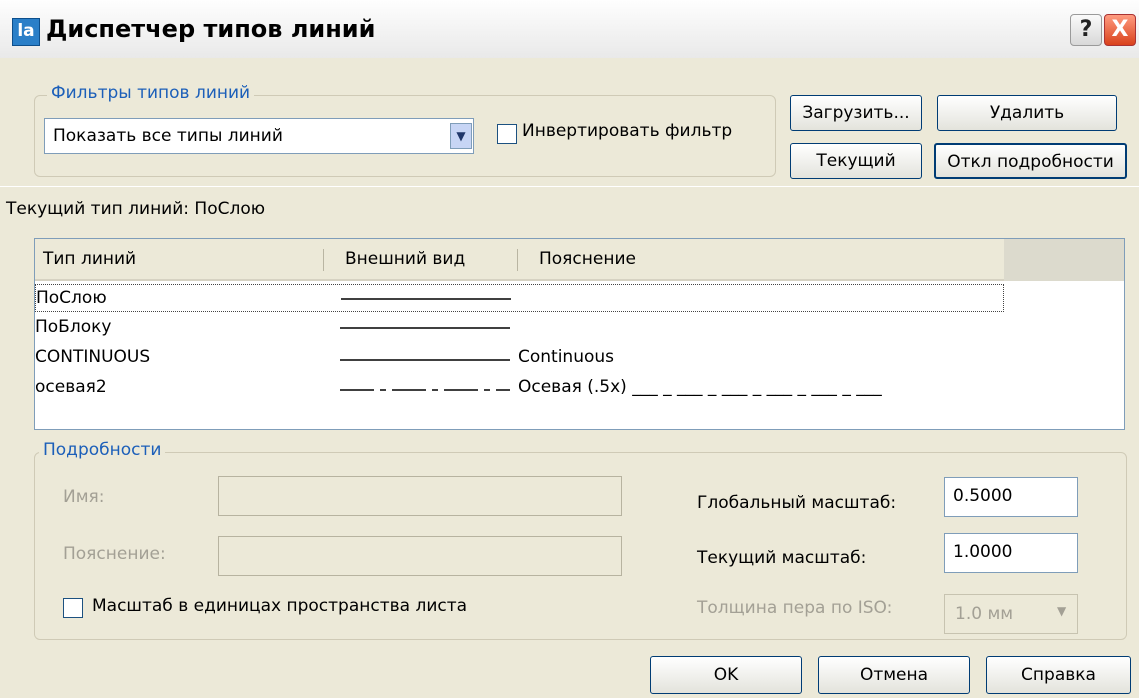  What do you see at coordinates (102, 450) in the screenshot?
I see `details-legend: Подробности` at bounding box center [102, 450].